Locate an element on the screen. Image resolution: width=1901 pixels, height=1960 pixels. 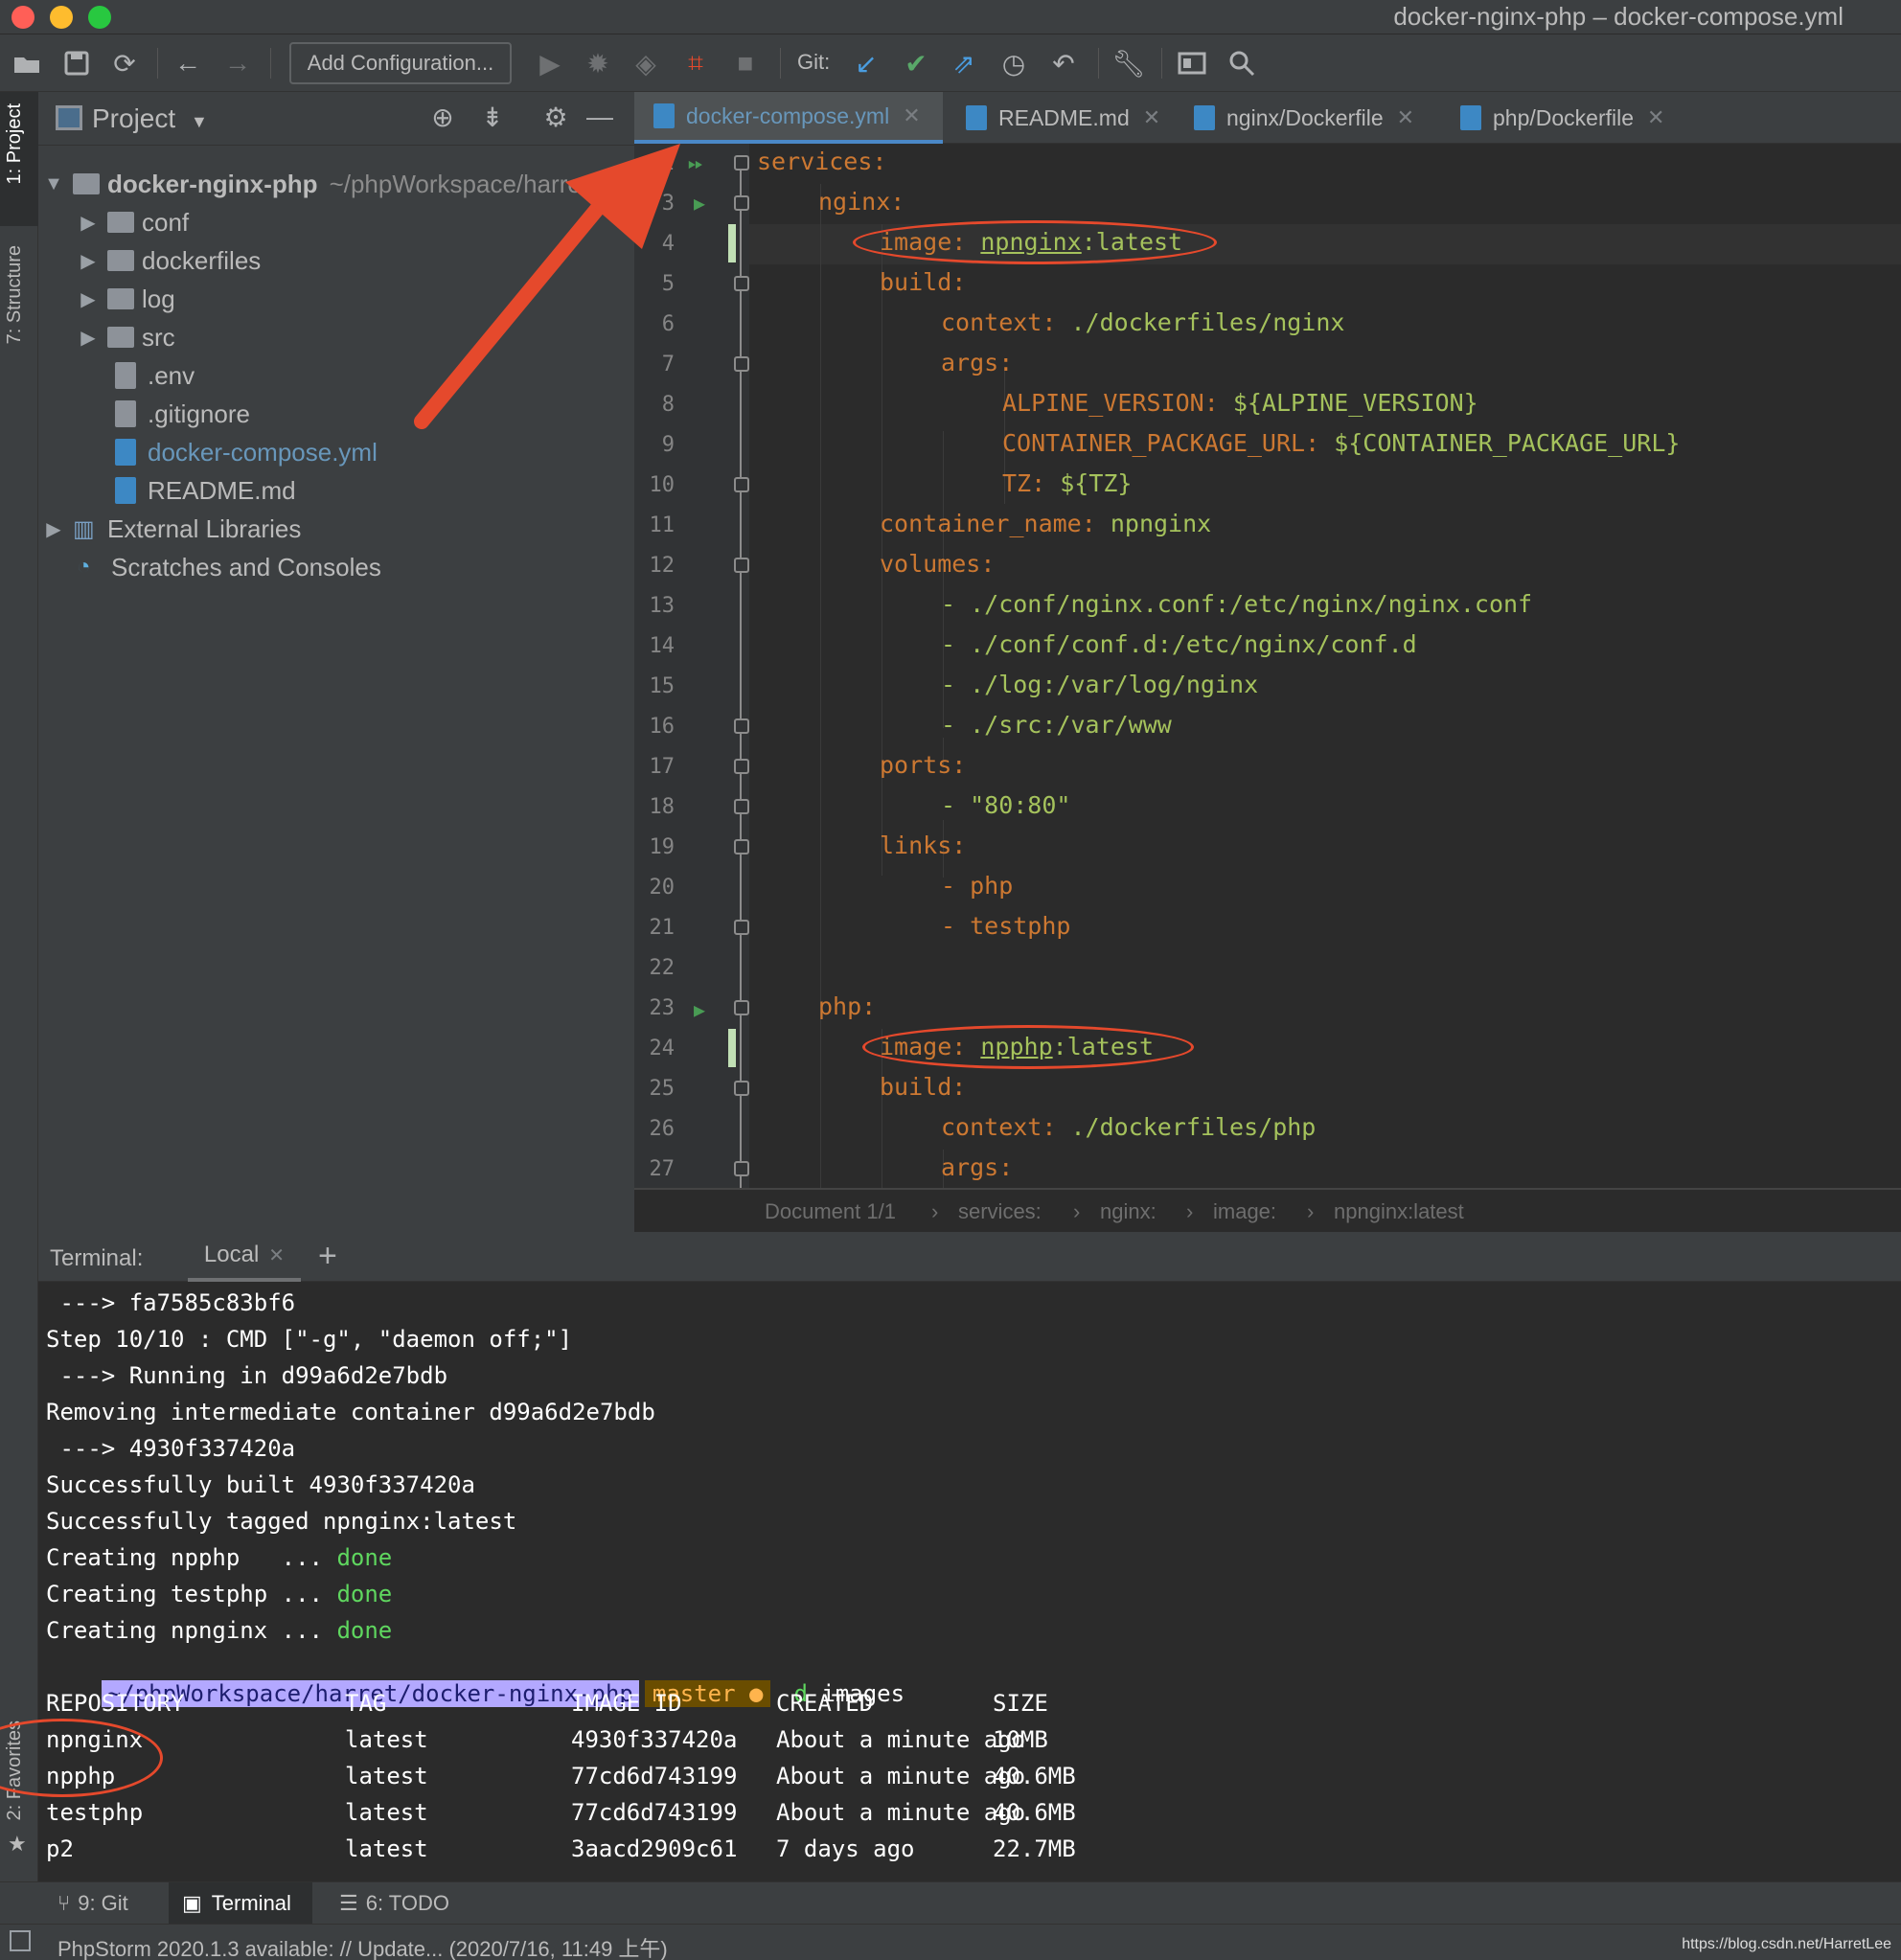
tree-item-label: README.md is located at coordinates (222, 490).